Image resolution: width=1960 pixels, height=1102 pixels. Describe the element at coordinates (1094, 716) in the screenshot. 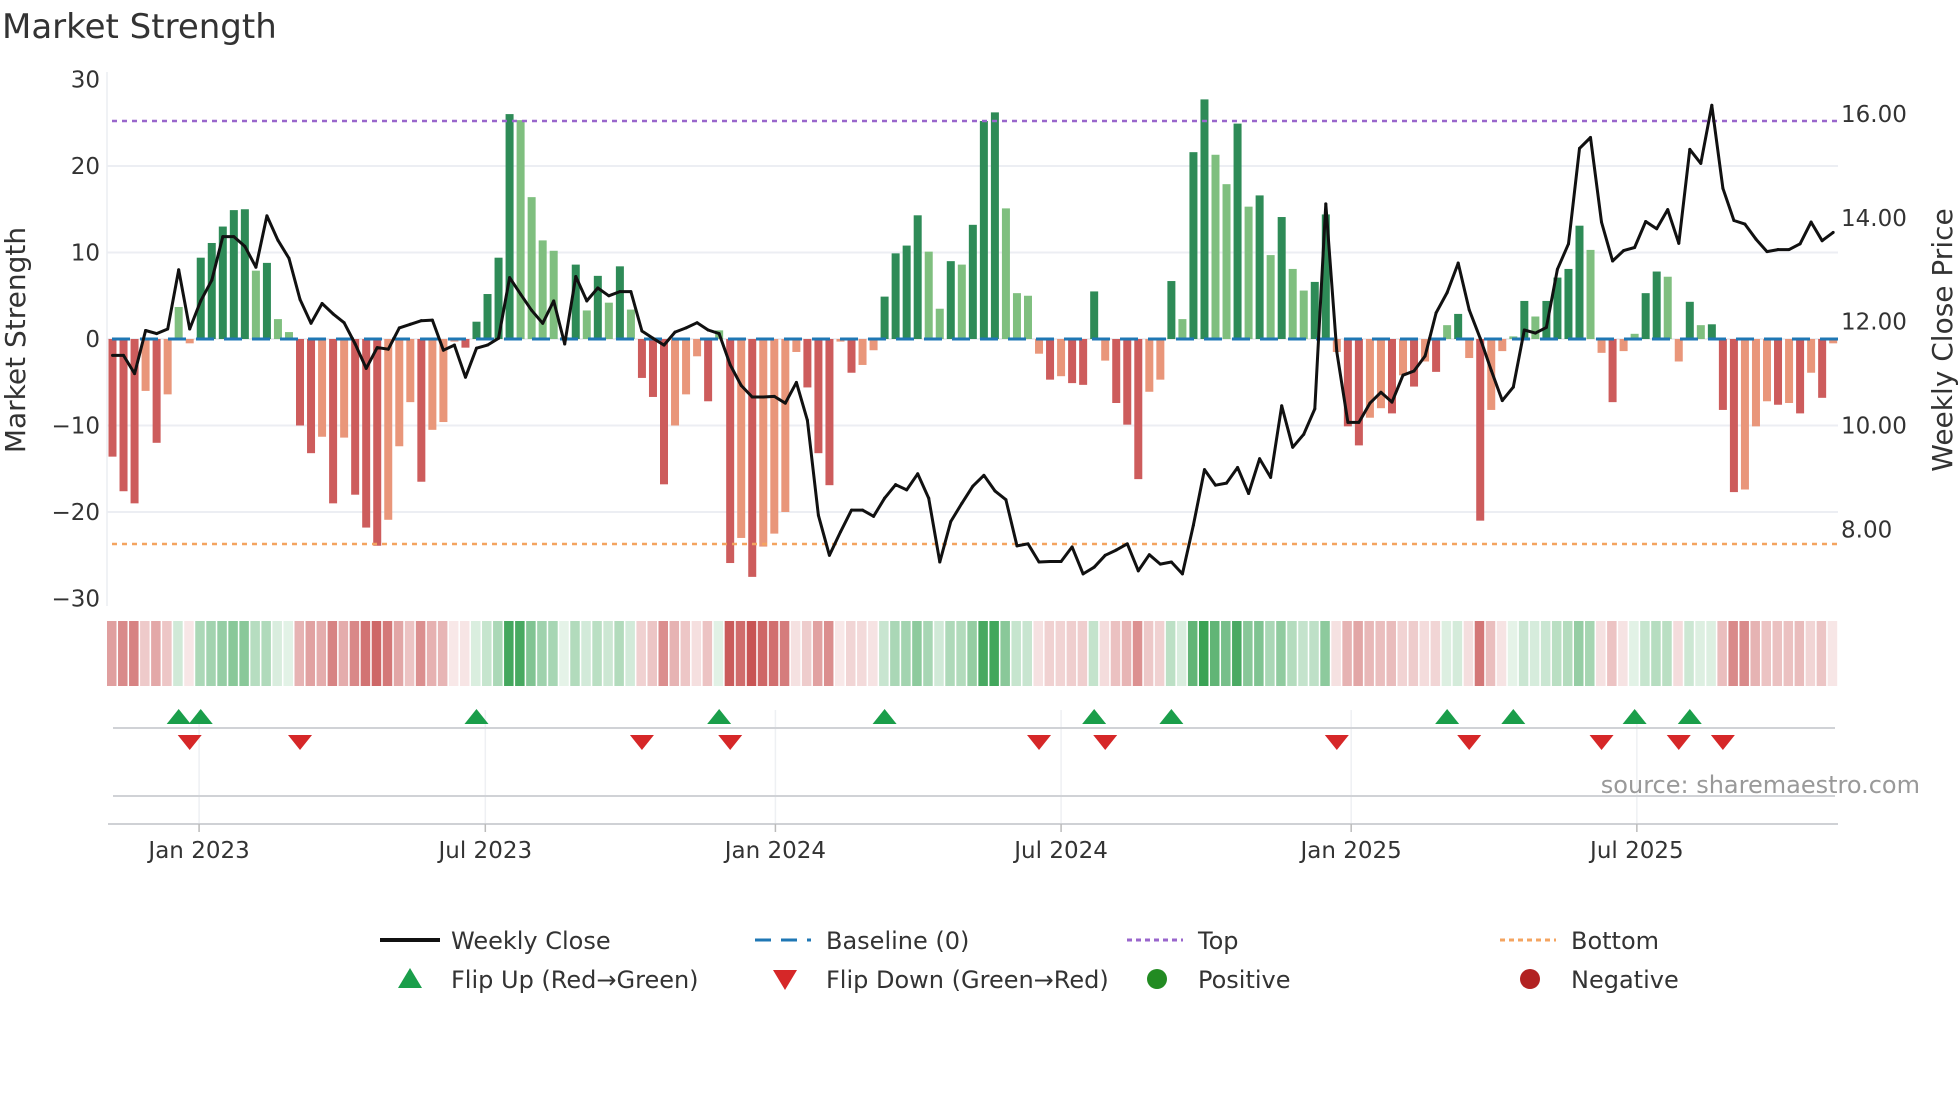

I see `flip-up-icon` at that location.